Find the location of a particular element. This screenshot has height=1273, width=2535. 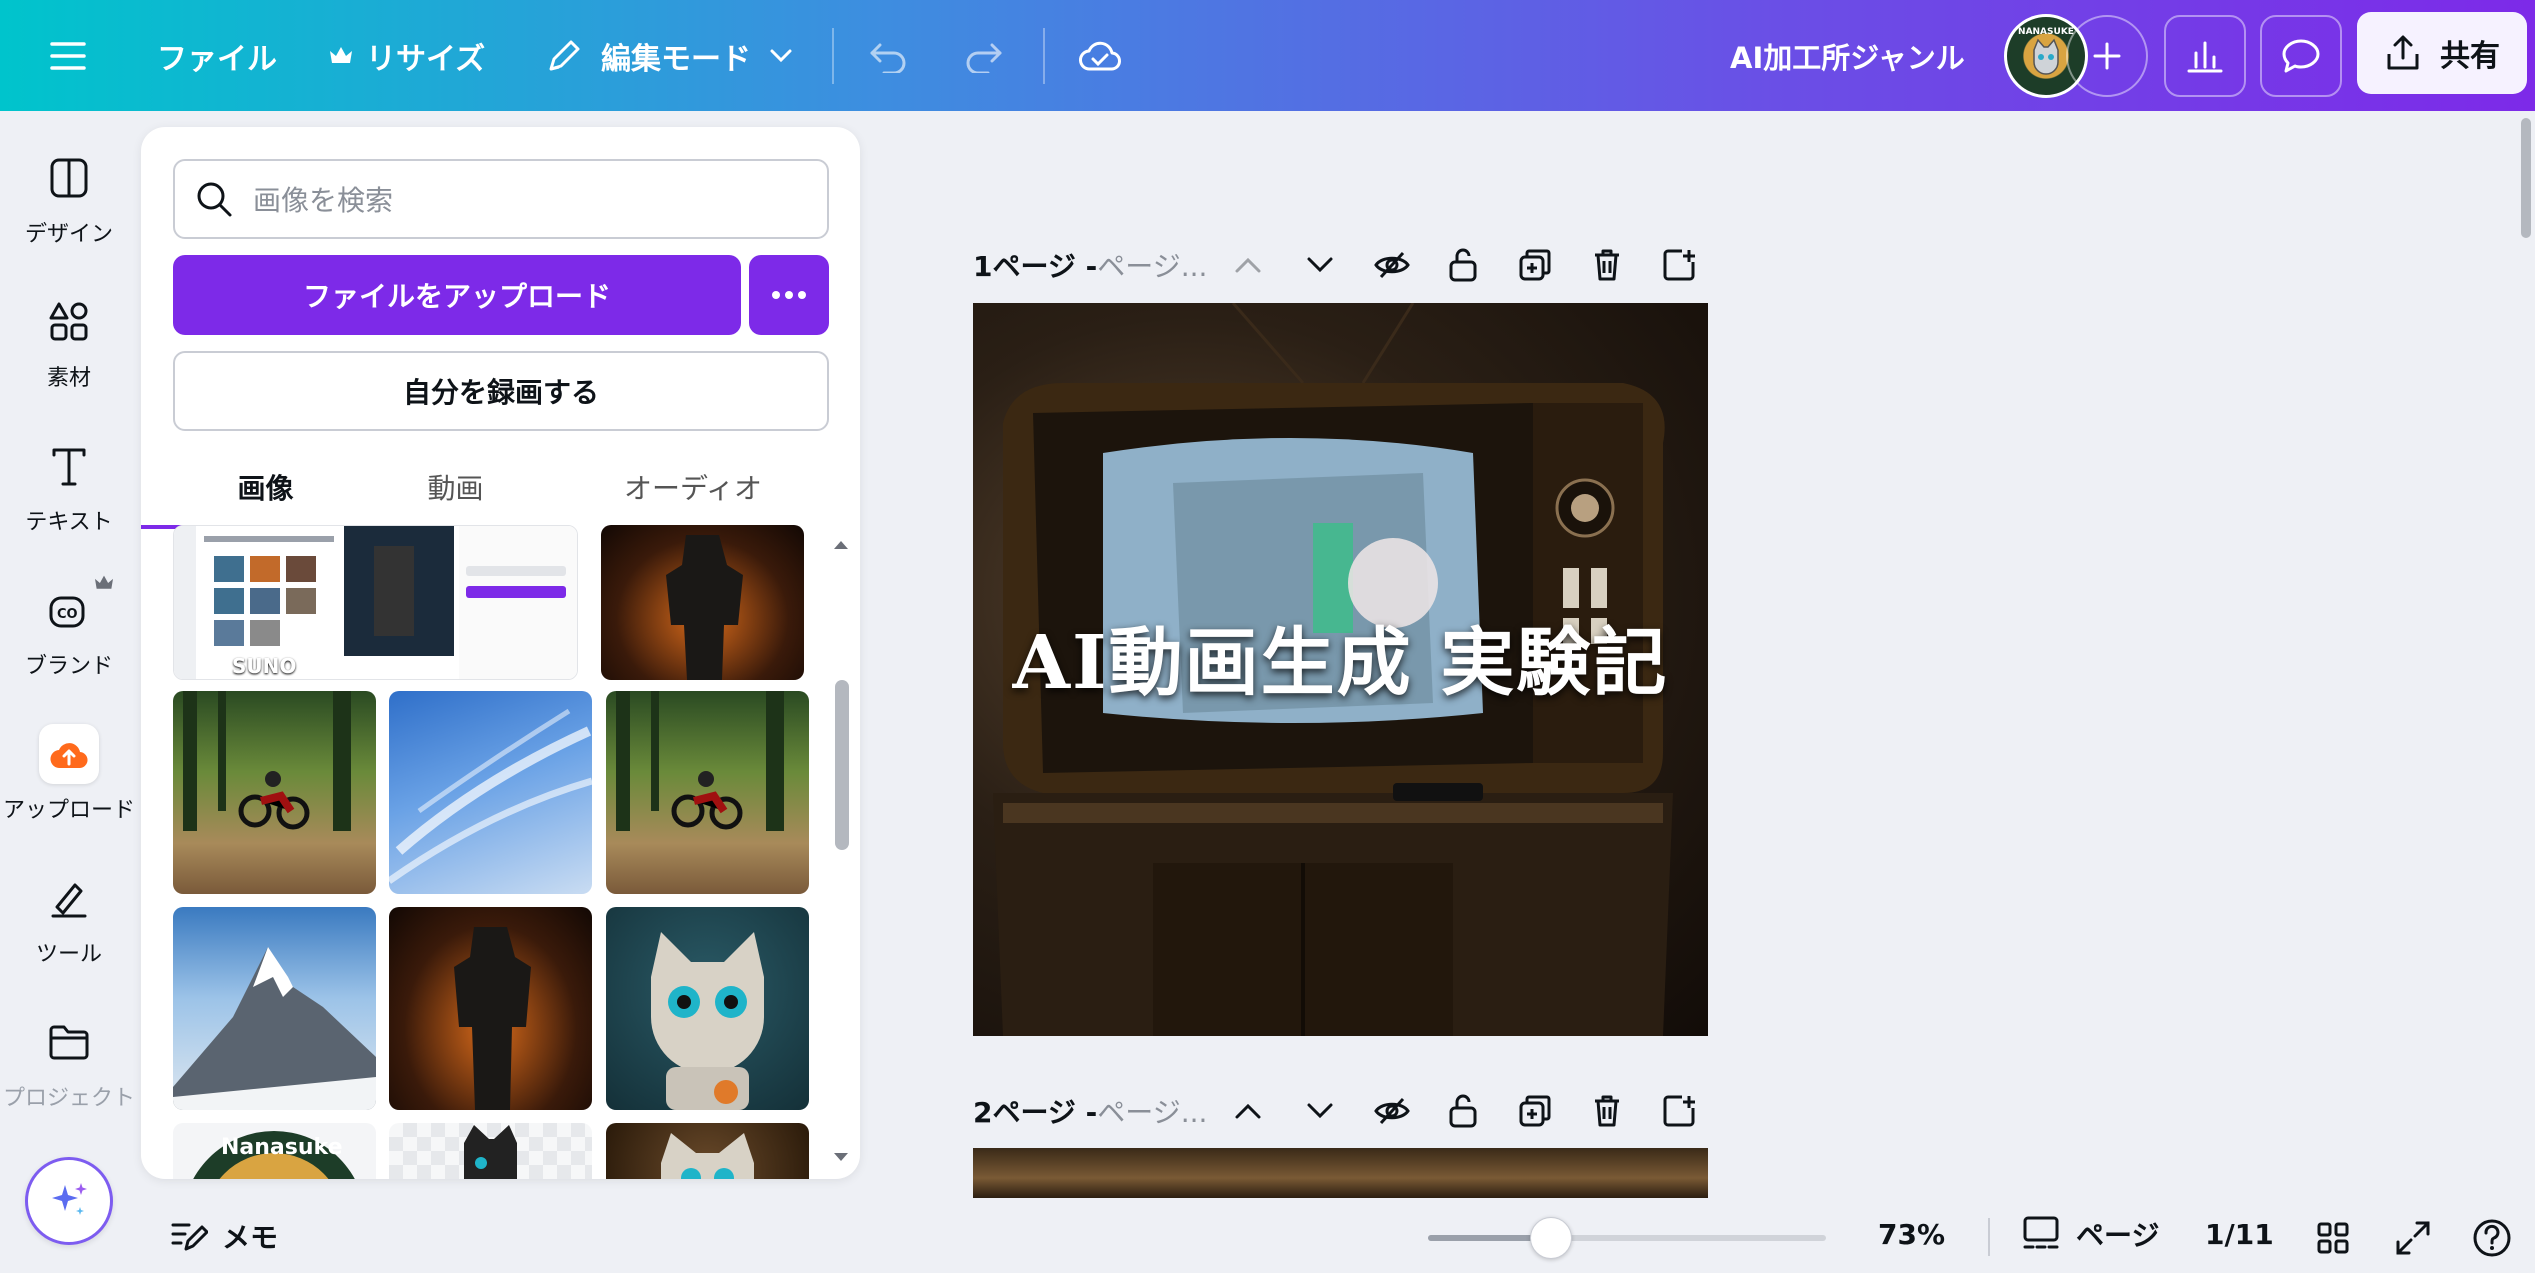

uploads-grid: SUNO Nanasuke is located at coordinates (493, 852).